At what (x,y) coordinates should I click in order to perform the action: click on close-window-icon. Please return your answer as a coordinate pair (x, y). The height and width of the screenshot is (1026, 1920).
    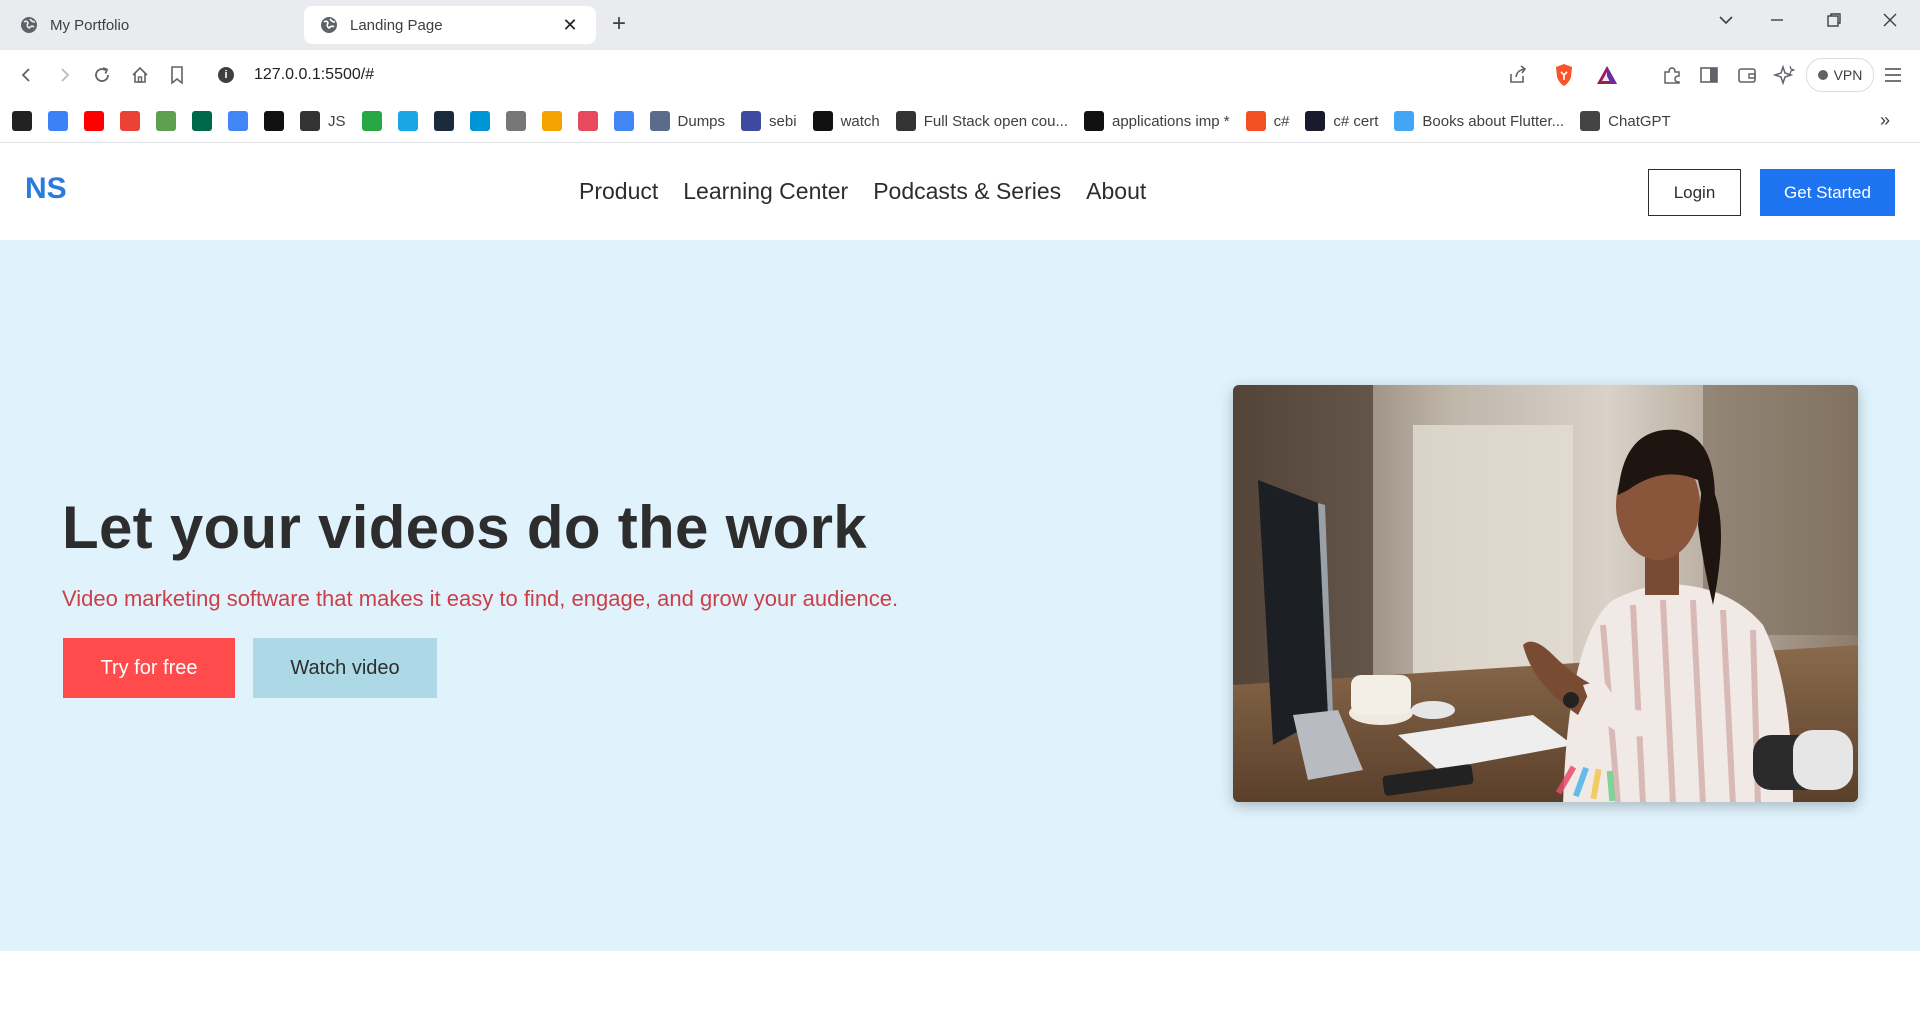
    Looking at the image, I should click on (1890, 22).